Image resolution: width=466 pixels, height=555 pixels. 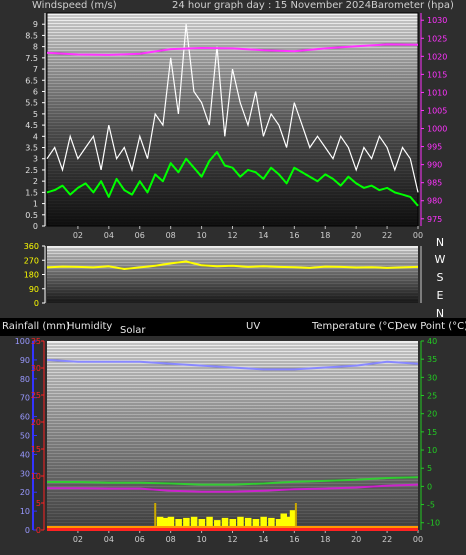 I want to click on humidity-tick-label: 10, so click(x=25, y=511).